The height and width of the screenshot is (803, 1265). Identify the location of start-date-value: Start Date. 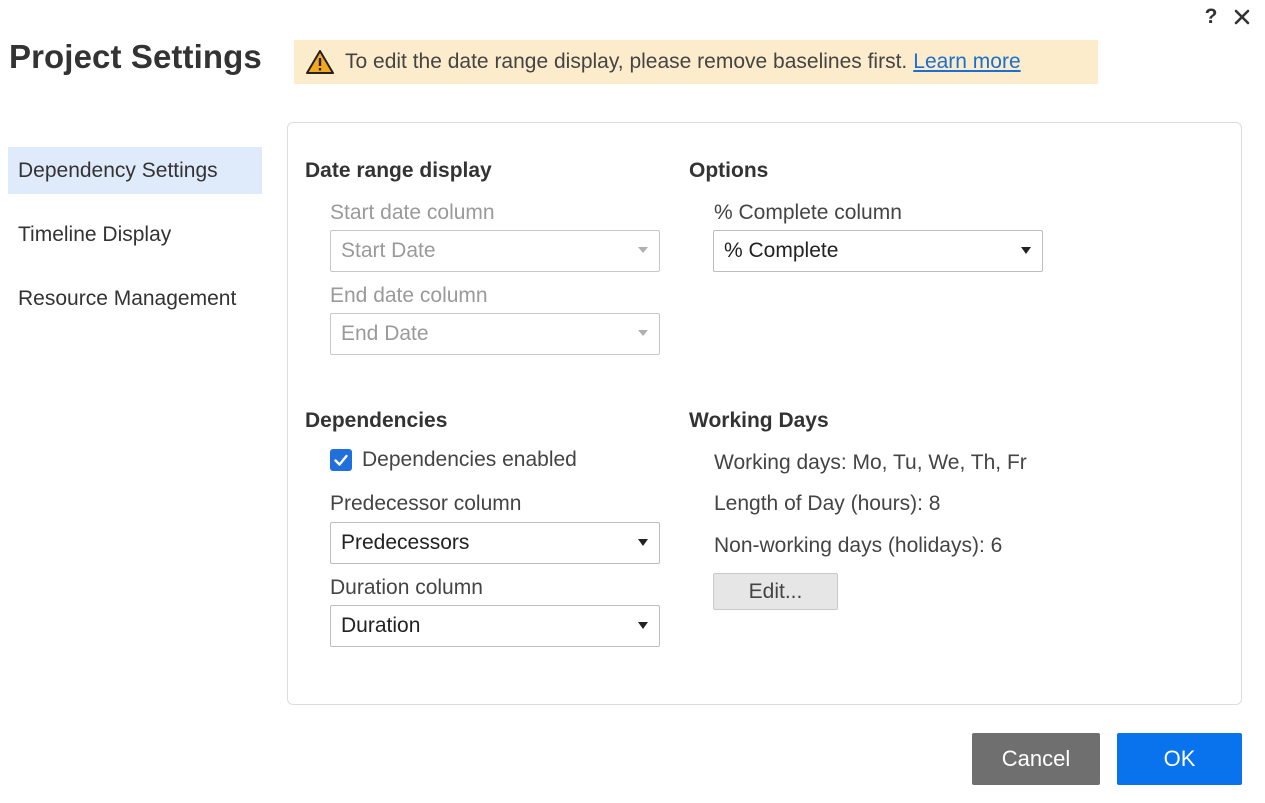
(388, 250).